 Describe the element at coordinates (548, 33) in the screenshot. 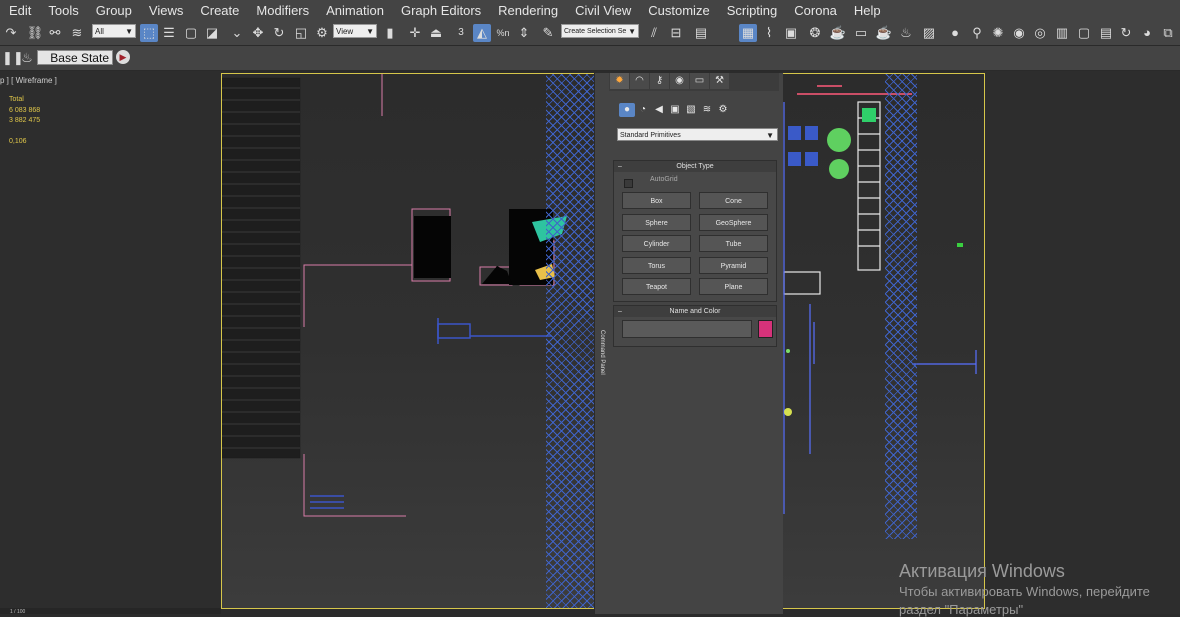

I see `edit-named-selection-icon: ✎` at that location.